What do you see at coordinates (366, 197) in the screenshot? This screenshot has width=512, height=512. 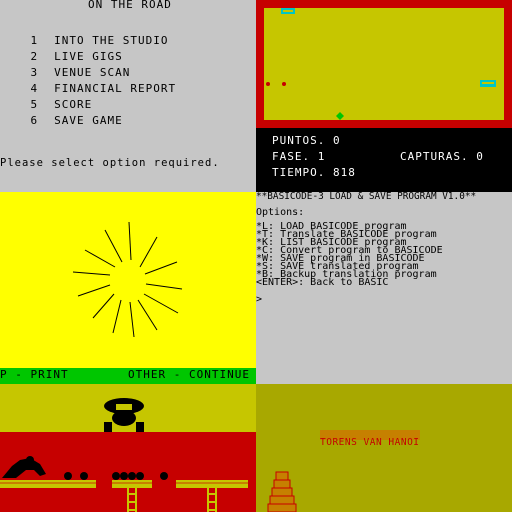 I see `basicode-title: **BASICODE-3 LOAD & SAVE PROGRAM V1.0**` at bounding box center [366, 197].